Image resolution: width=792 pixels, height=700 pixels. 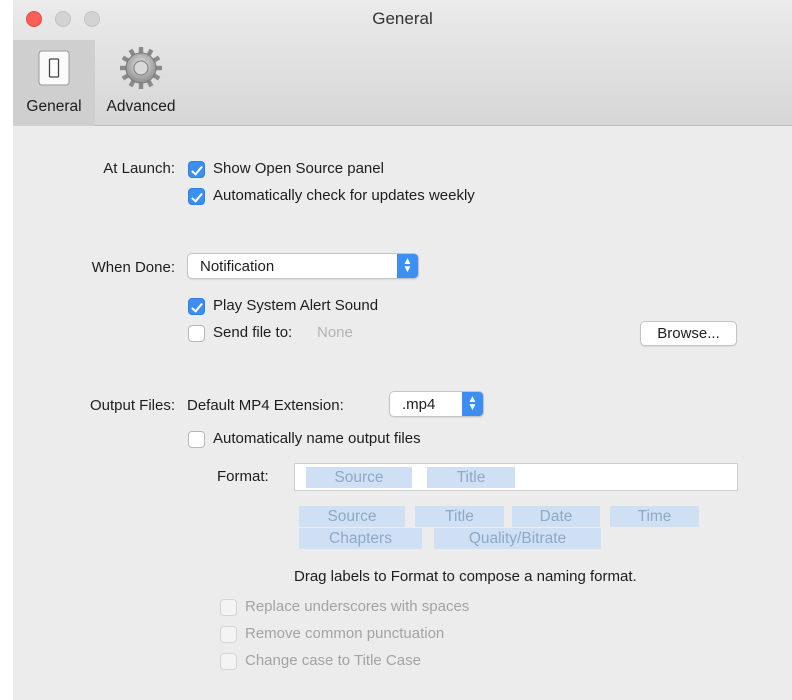 I want to click on replace-underscores-checkbox, so click(x=228, y=607).